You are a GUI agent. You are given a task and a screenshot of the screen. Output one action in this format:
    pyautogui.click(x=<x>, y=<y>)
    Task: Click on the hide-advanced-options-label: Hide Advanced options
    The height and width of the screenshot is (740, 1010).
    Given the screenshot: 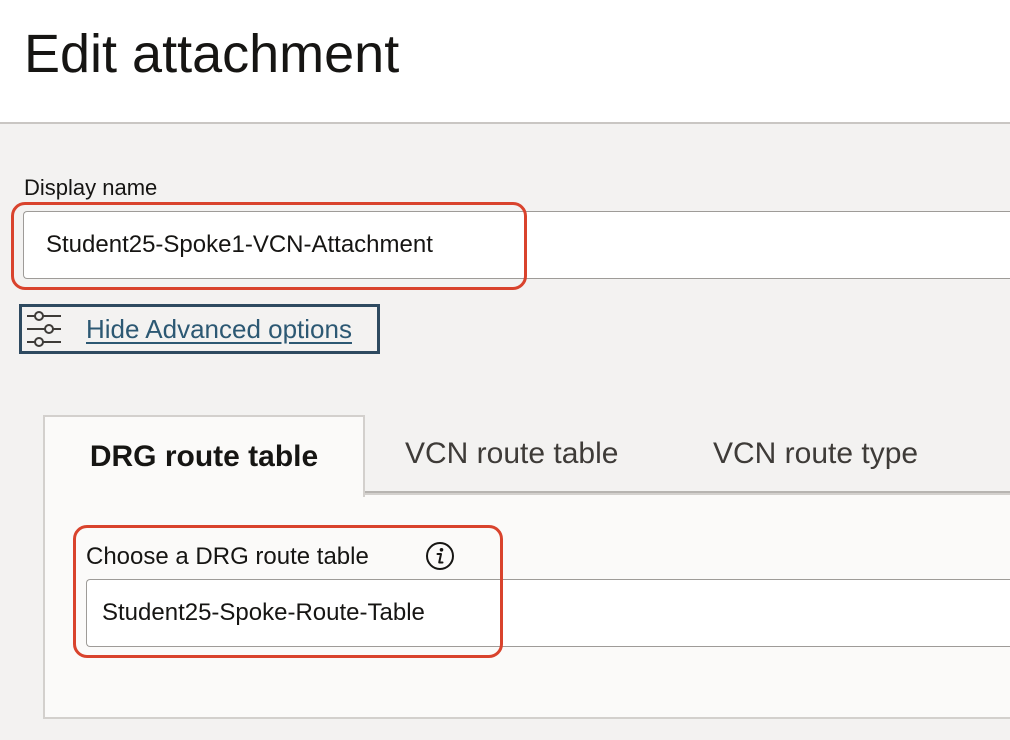 What is the action you would take?
    pyautogui.click(x=219, y=328)
    